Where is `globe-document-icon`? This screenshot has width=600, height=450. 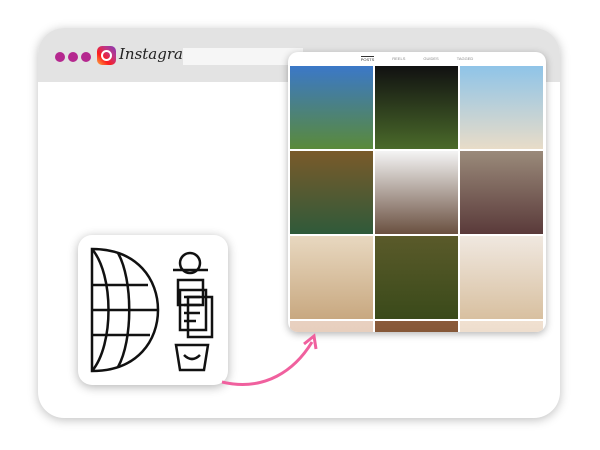 globe-document-icon is located at coordinates (152, 310).